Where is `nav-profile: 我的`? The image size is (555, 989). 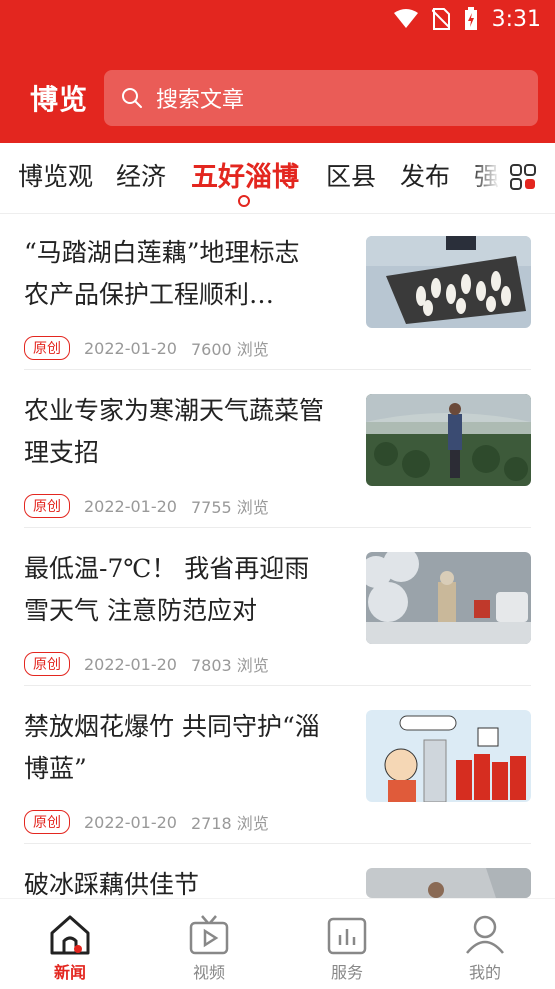 nav-profile: 我的 is located at coordinates (485, 948).